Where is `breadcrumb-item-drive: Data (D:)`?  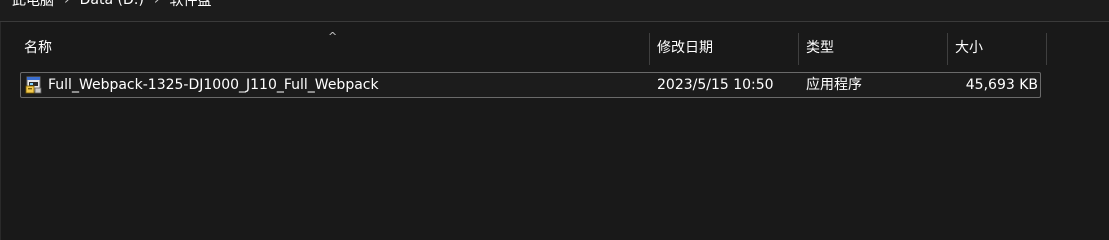
breadcrumb-item-drive: Data (D:) is located at coordinates (112, 4).